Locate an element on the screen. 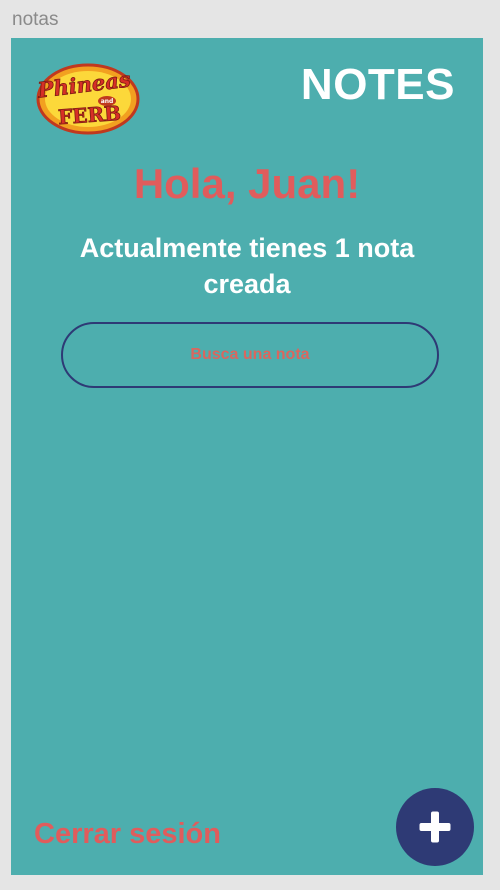  plus-icon is located at coordinates (435, 827).